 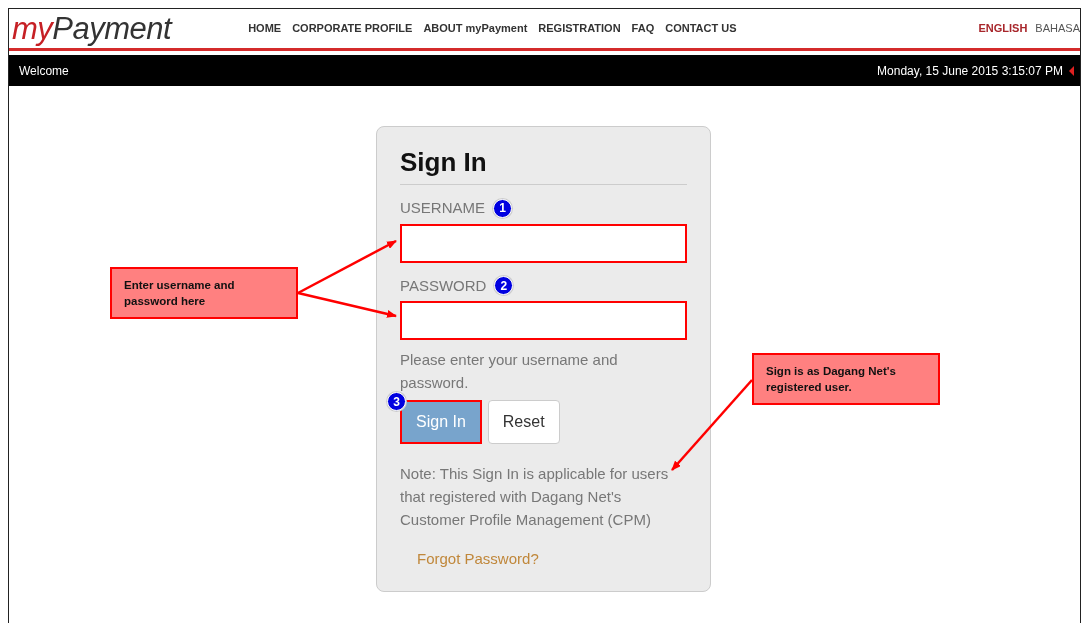 What do you see at coordinates (204, 293) in the screenshot?
I see `callout-box: Enter username and password here` at bounding box center [204, 293].